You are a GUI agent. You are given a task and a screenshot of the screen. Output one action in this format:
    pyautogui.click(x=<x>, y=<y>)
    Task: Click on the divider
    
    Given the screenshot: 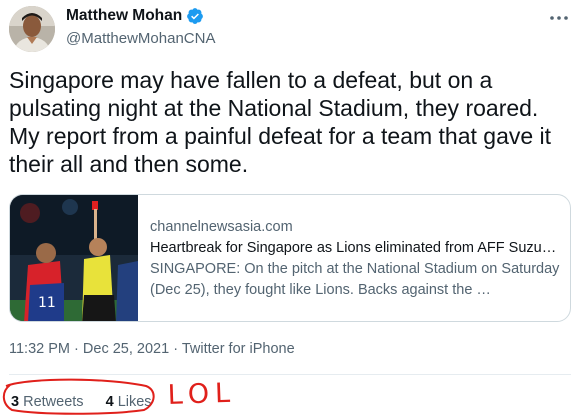 What is the action you would take?
    pyautogui.click(x=290, y=374)
    